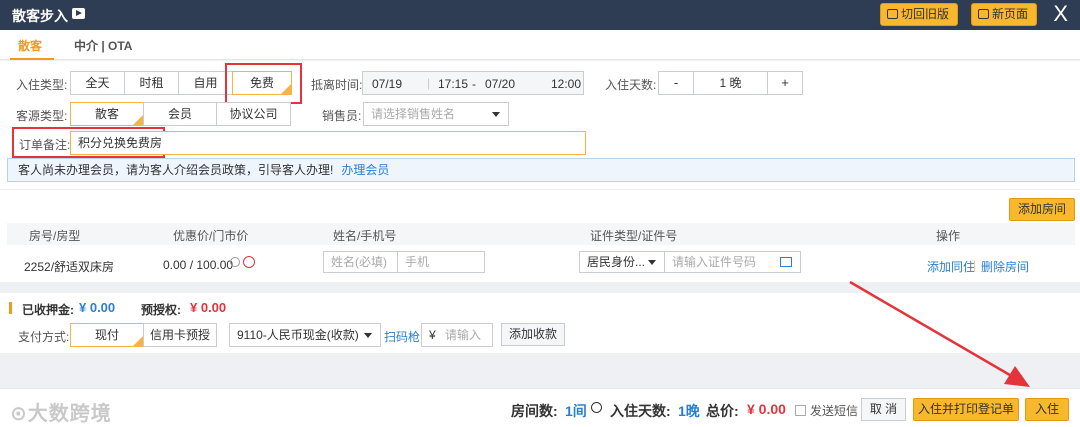 The width and height of the screenshot is (1080, 427). Describe the element at coordinates (32, 59) in the screenshot. I see `active-tab-underline` at that location.